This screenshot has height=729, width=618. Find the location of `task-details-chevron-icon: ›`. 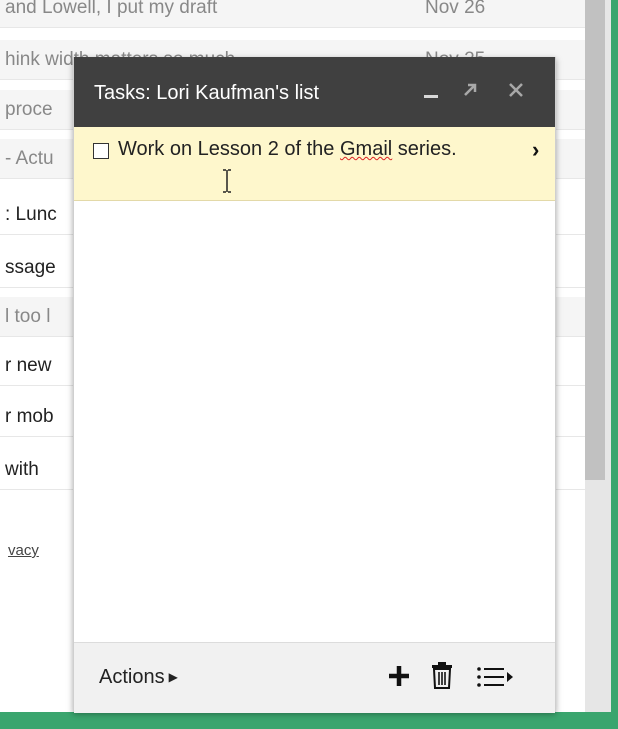

task-details-chevron-icon: › is located at coordinates (535, 150).